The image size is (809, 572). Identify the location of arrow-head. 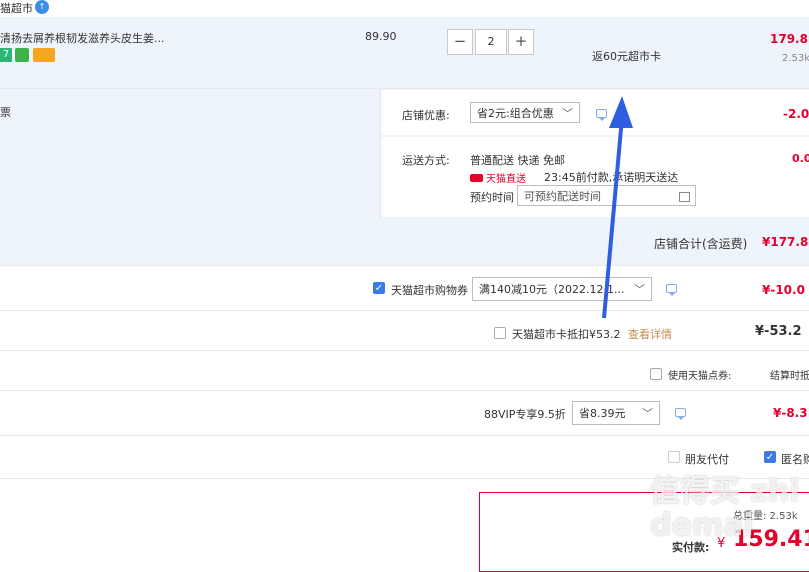
(621, 112).